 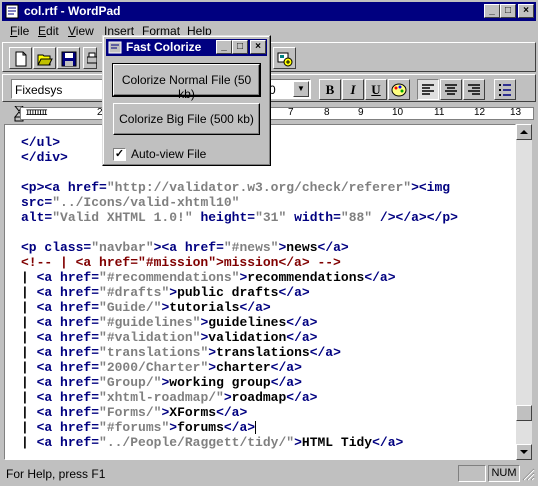 What do you see at coordinates (288, 89) in the screenshot?
I see `font-size-select: 0 ▼` at bounding box center [288, 89].